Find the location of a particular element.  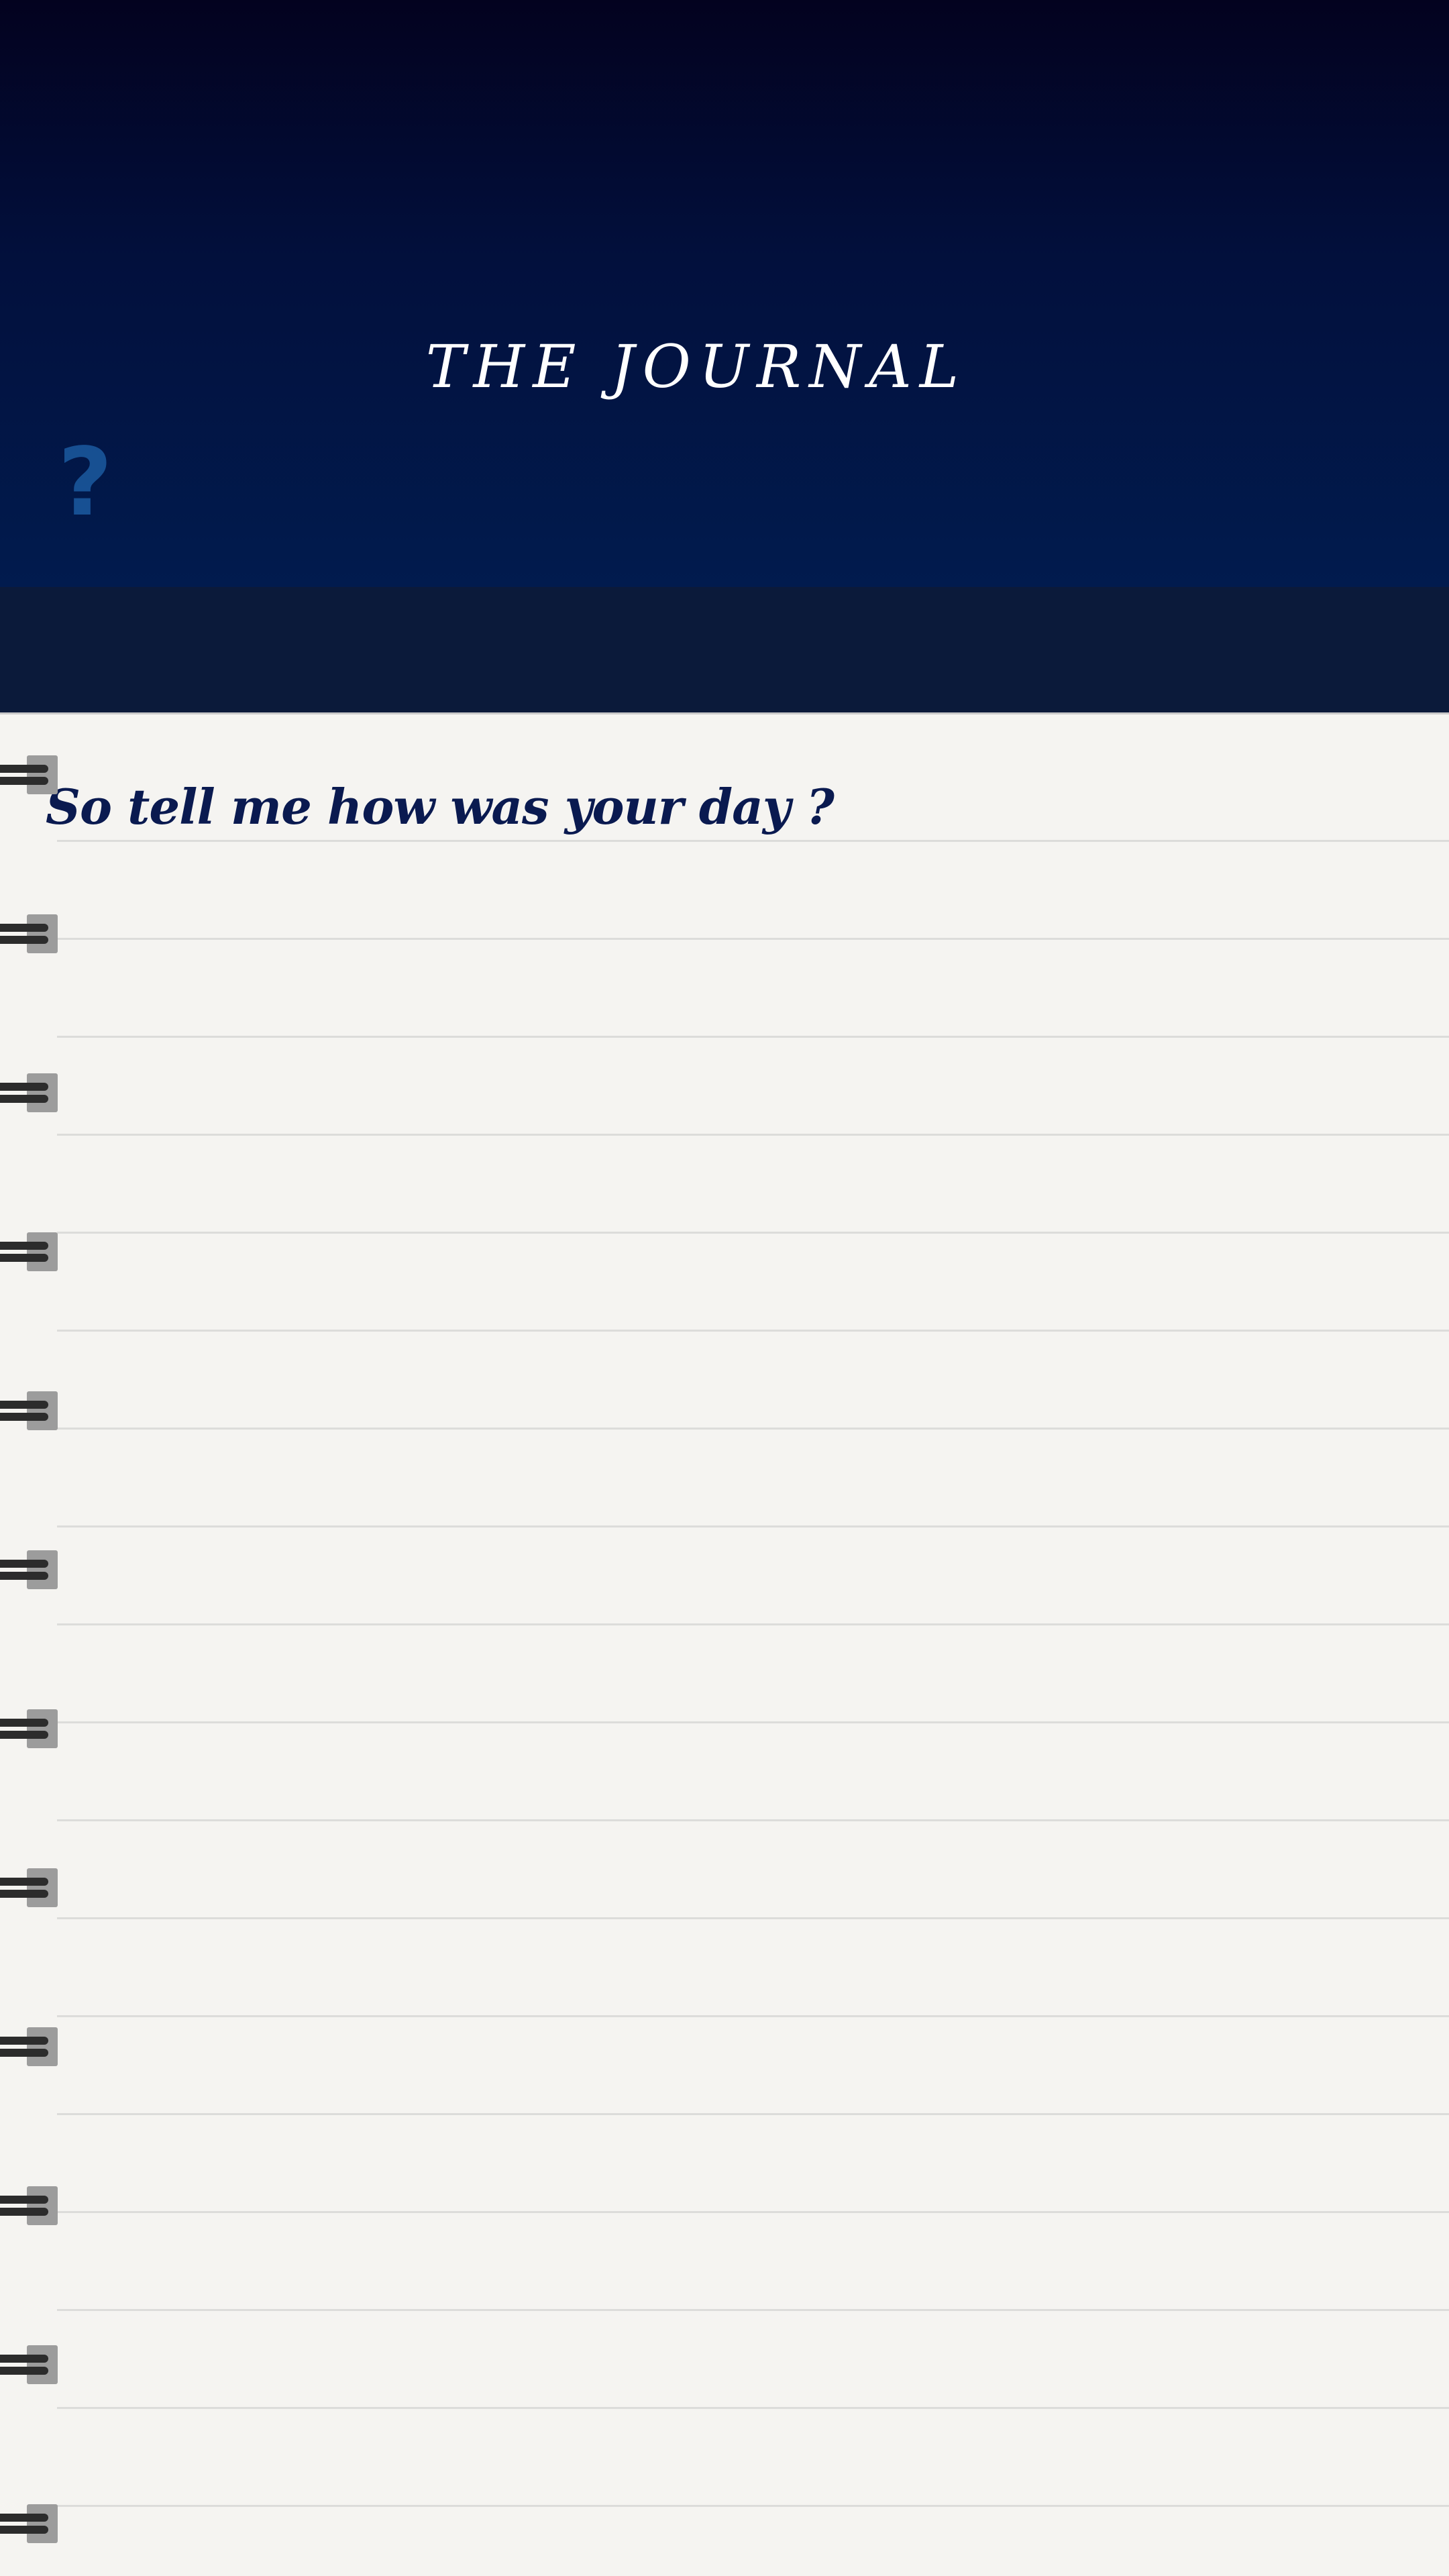

help-button: ? is located at coordinates (85, 483).